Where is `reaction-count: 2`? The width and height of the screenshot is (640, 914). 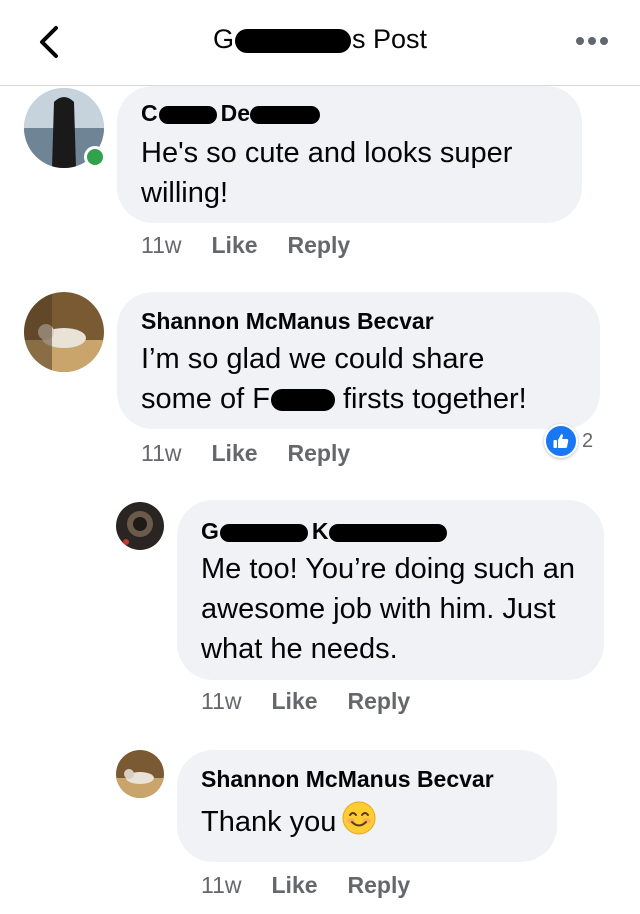
reaction-count: 2 is located at coordinates (588, 440).